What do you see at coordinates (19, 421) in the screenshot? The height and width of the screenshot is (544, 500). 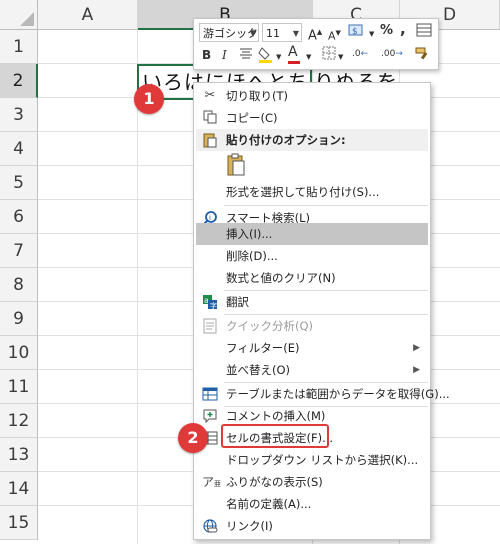 I see `row-header-12: 12` at bounding box center [19, 421].